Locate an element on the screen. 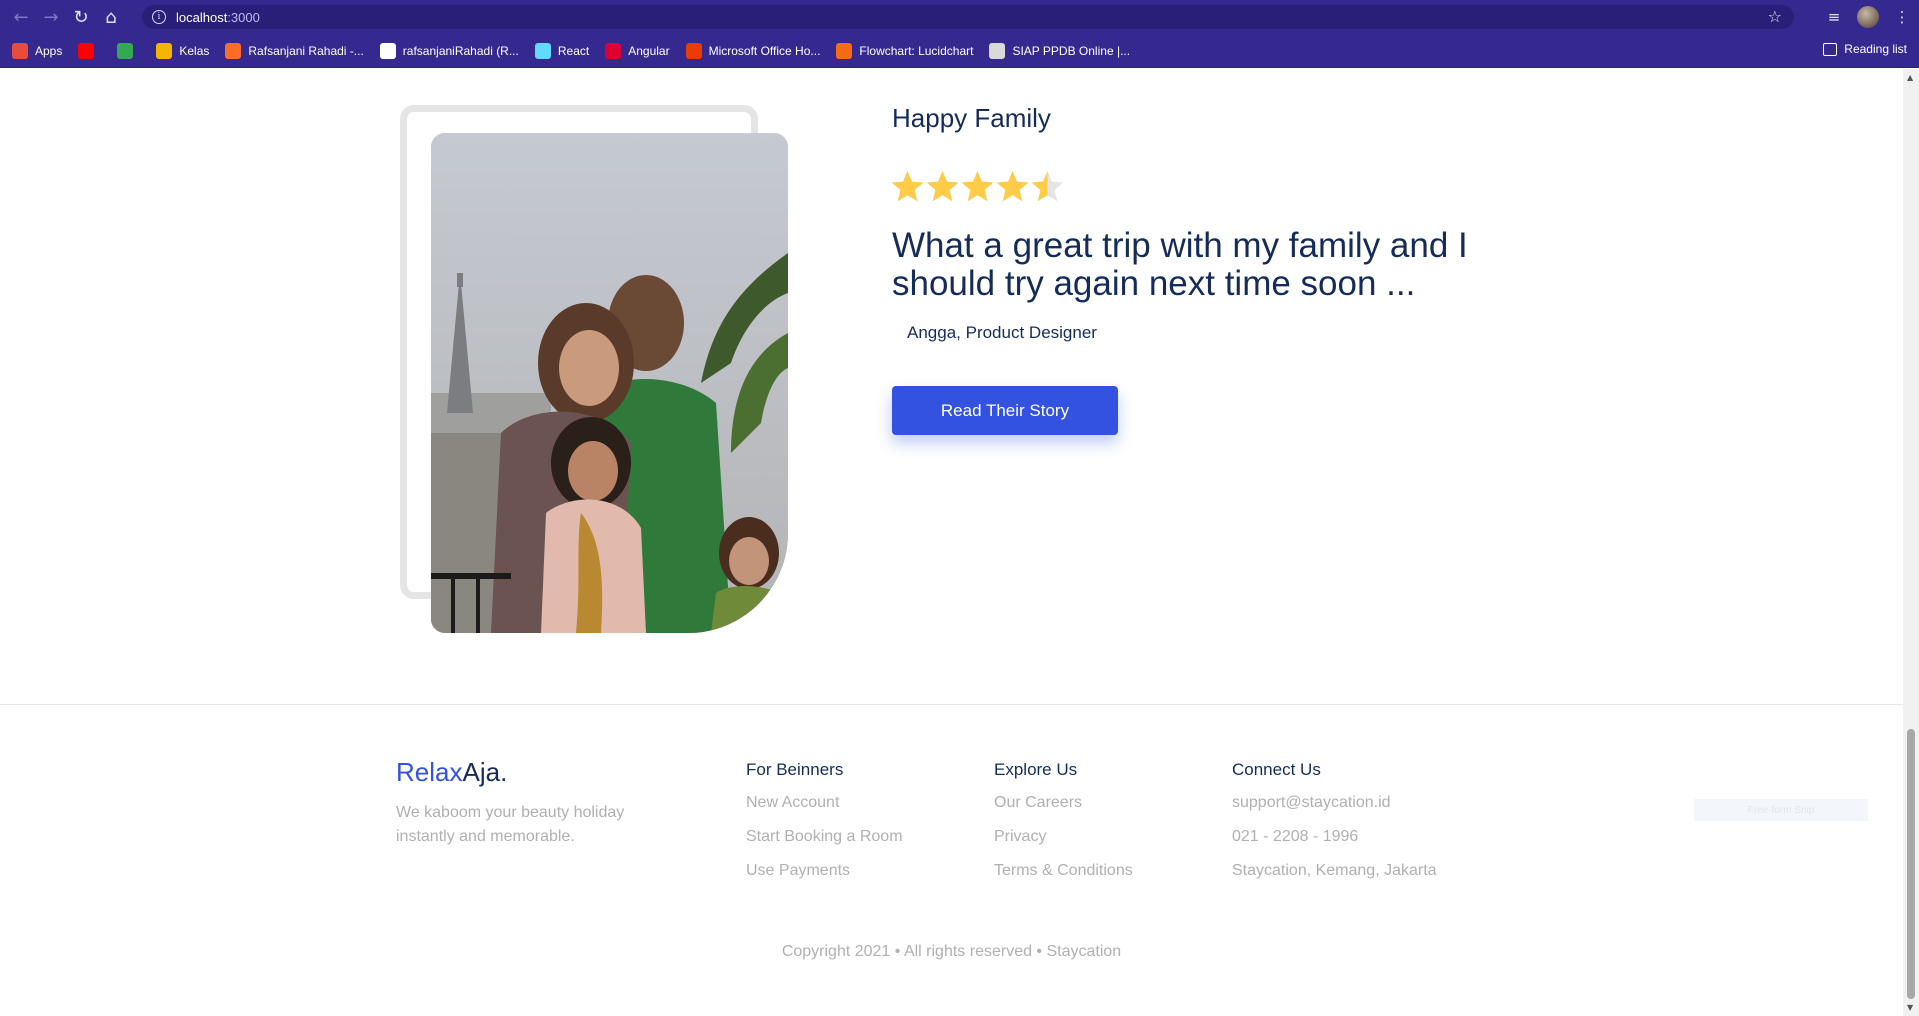  github-icon is located at coordinates (387, 50).